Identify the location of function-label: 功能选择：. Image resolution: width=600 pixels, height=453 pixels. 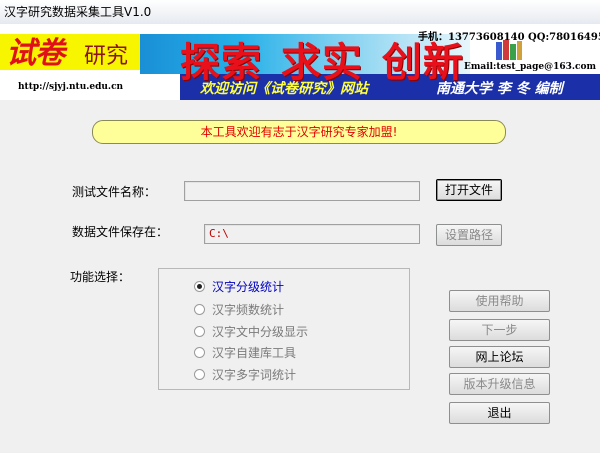
(100, 277).